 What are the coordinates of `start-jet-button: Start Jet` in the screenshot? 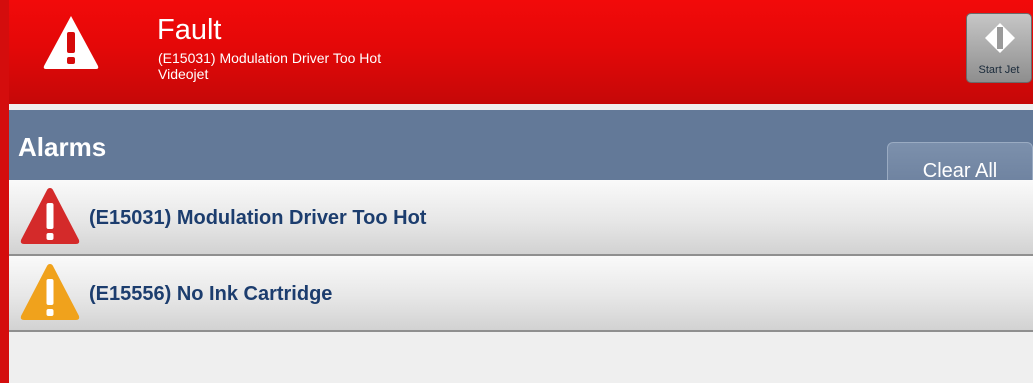 It's located at (999, 48).